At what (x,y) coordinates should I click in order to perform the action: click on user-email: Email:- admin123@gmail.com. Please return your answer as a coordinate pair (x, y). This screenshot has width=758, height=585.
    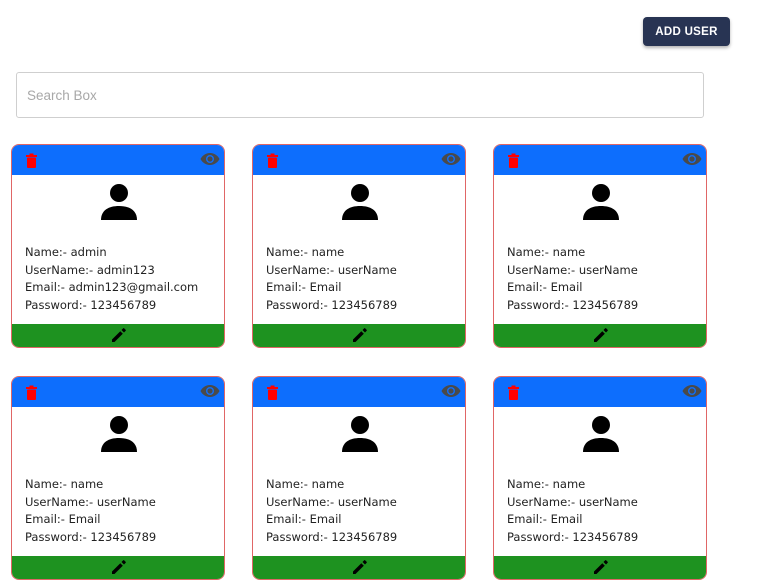
    Looking at the image, I should click on (112, 287).